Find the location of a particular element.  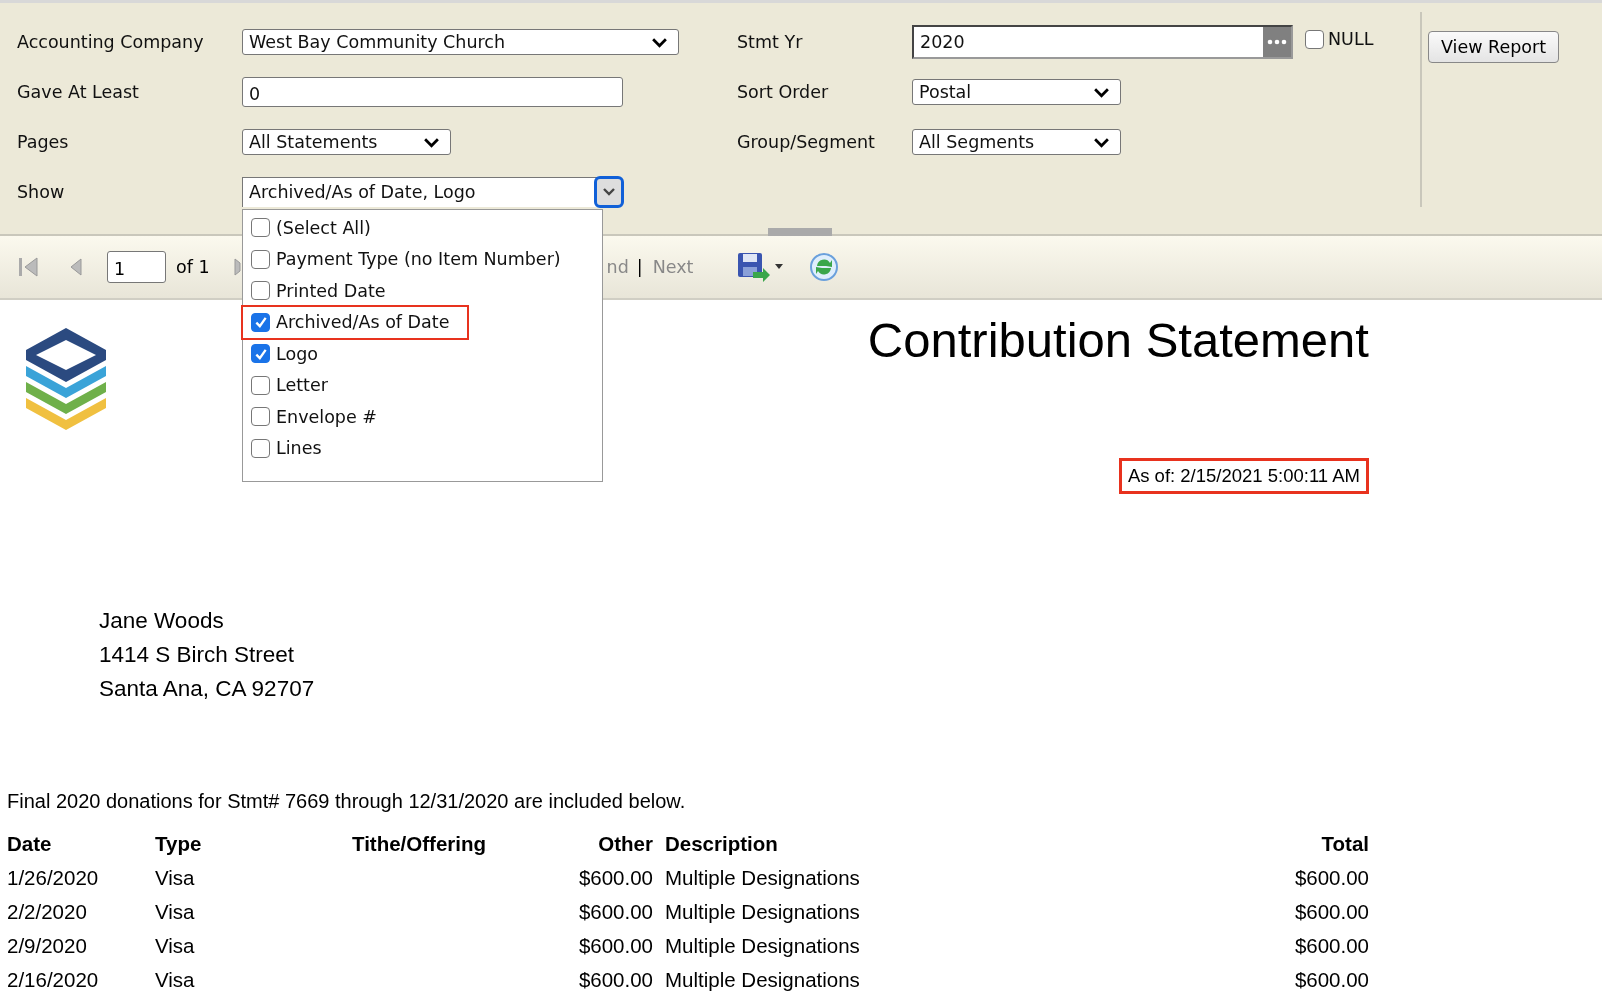

option-item: Archived/As of Date is located at coordinates (355, 322).